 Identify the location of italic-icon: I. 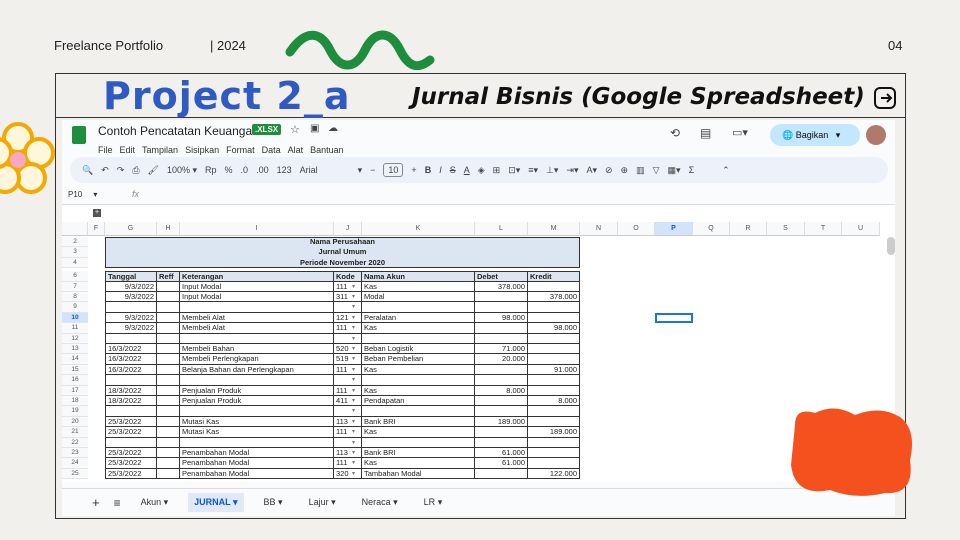
(440, 170).